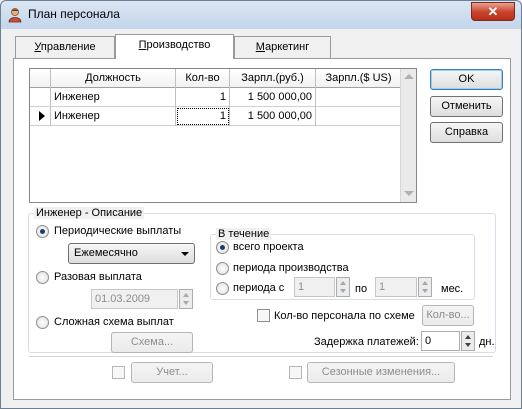  I want to click on lump-date-field: 01.03.2009, so click(134, 299).